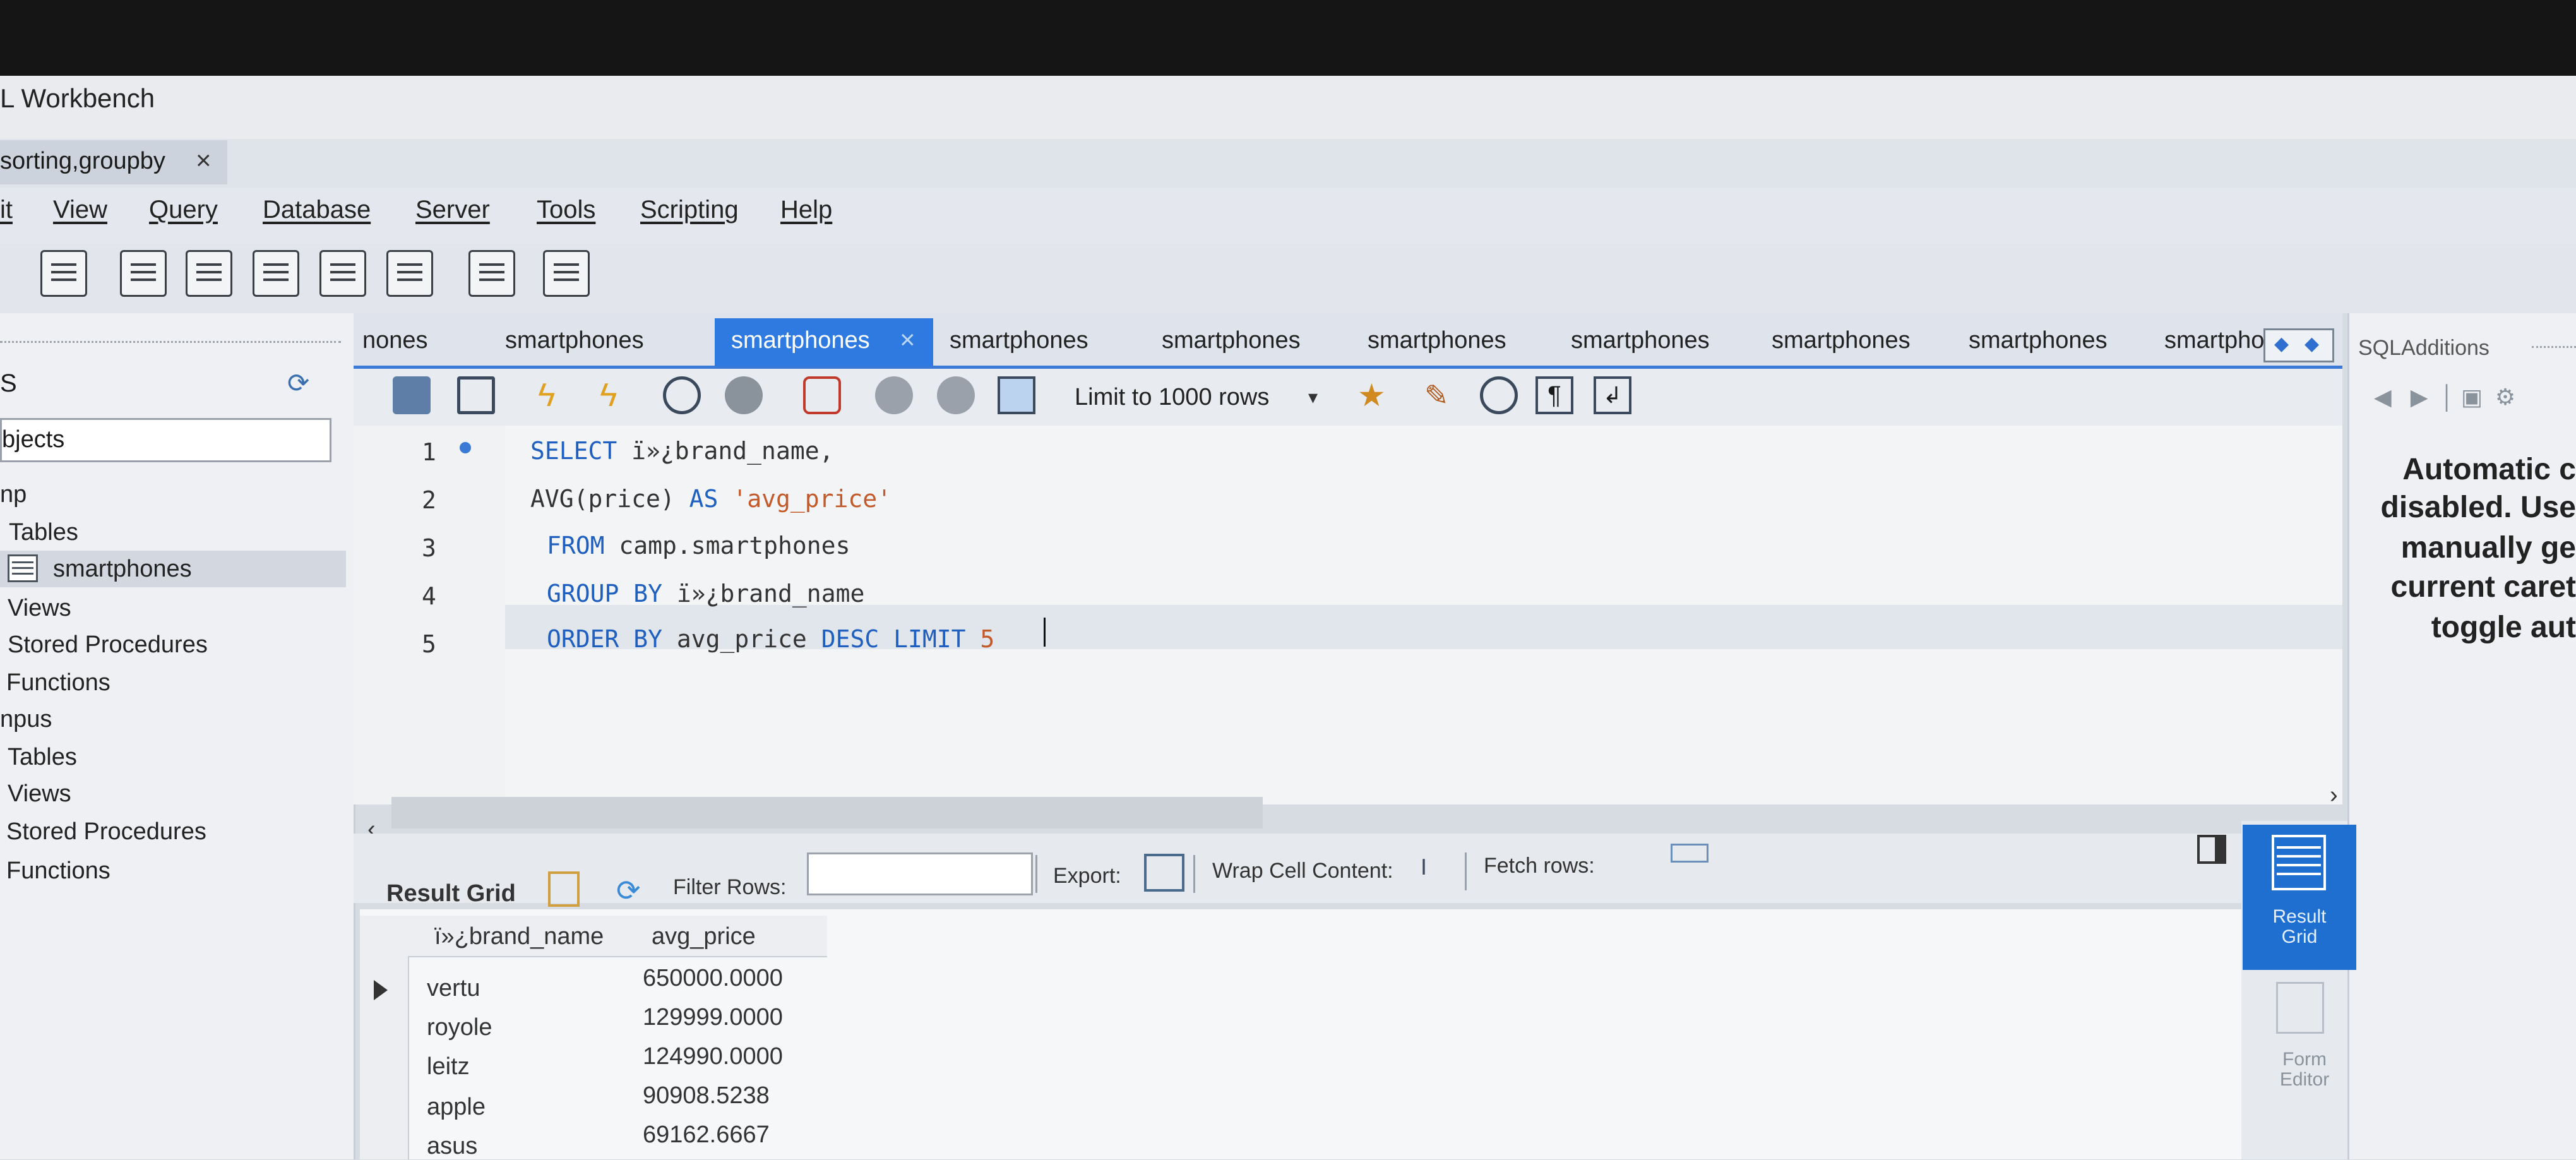 This screenshot has height=1160, width=2576. What do you see at coordinates (1016, 395) in the screenshot?
I see `autocommit-icon` at bounding box center [1016, 395].